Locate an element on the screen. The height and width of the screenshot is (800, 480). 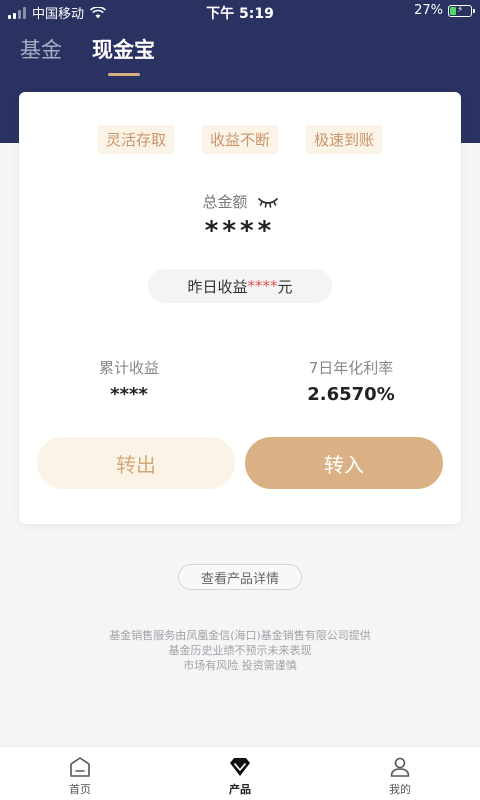
yesterday-earnings-pill: 昨日收益 **** 元 is located at coordinates (240, 286).